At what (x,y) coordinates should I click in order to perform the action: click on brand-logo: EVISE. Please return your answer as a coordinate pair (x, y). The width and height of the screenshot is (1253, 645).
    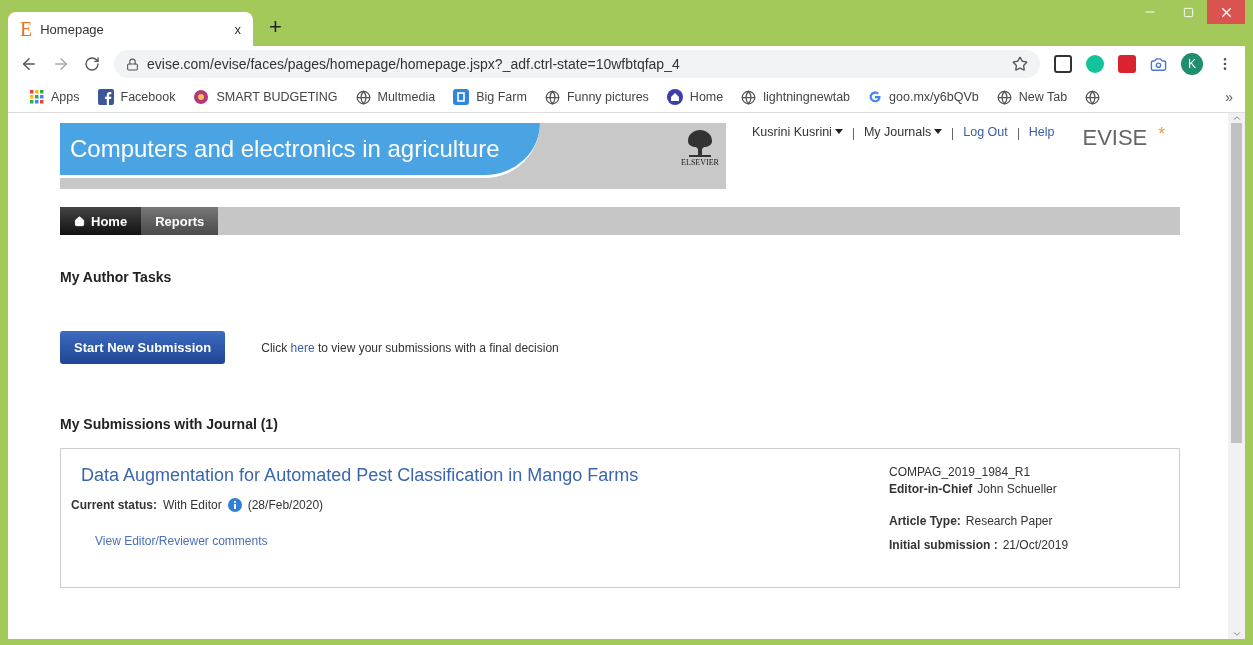
    Looking at the image, I should click on (1115, 138).